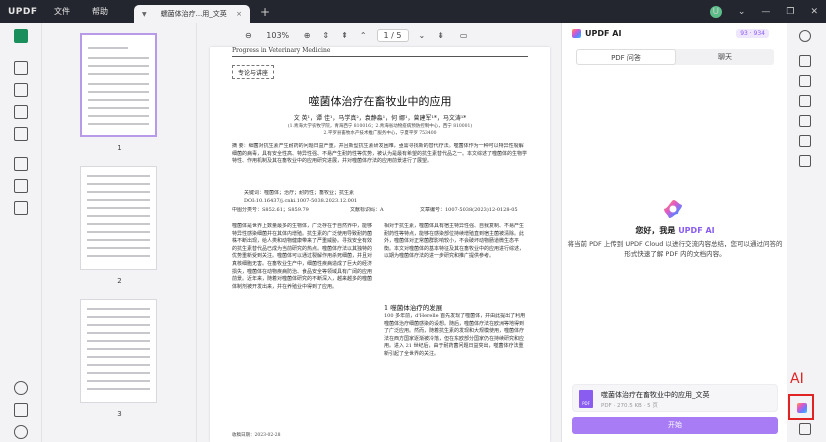 The height and width of the screenshot is (442, 826). I want to click on ai-panel-header: UPDF AI, so click(596, 33).